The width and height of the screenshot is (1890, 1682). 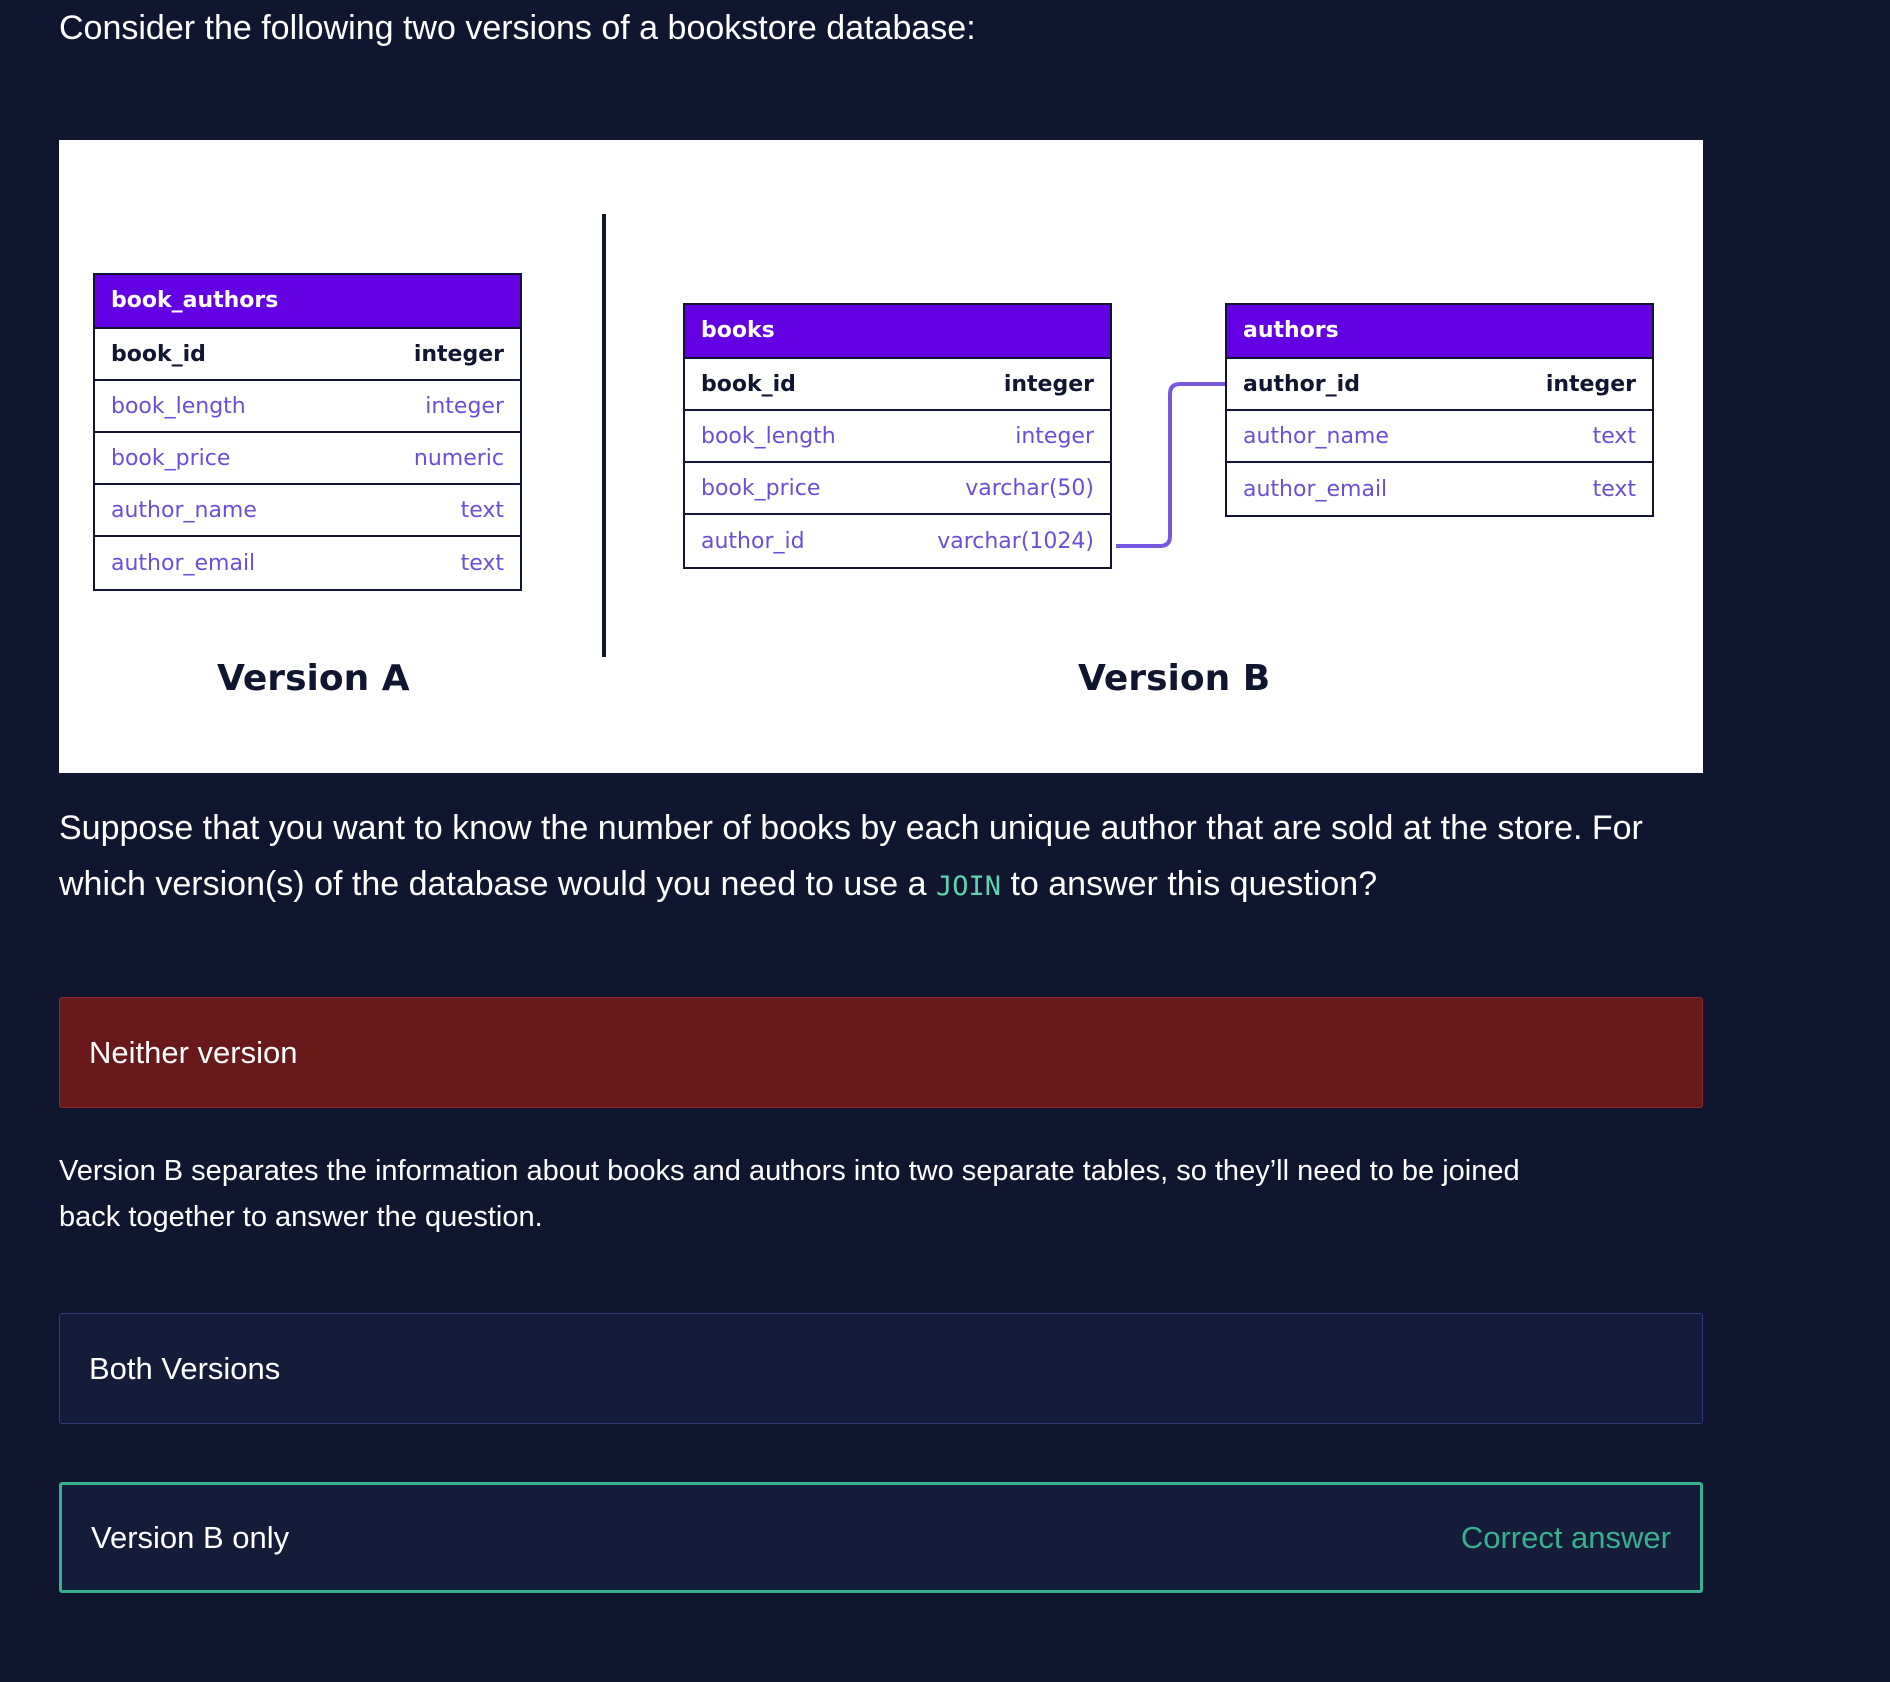 What do you see at coordinates (968, 886) in the screenshot?
I see `join-code: JOIN` at bounding box center [968, 886].